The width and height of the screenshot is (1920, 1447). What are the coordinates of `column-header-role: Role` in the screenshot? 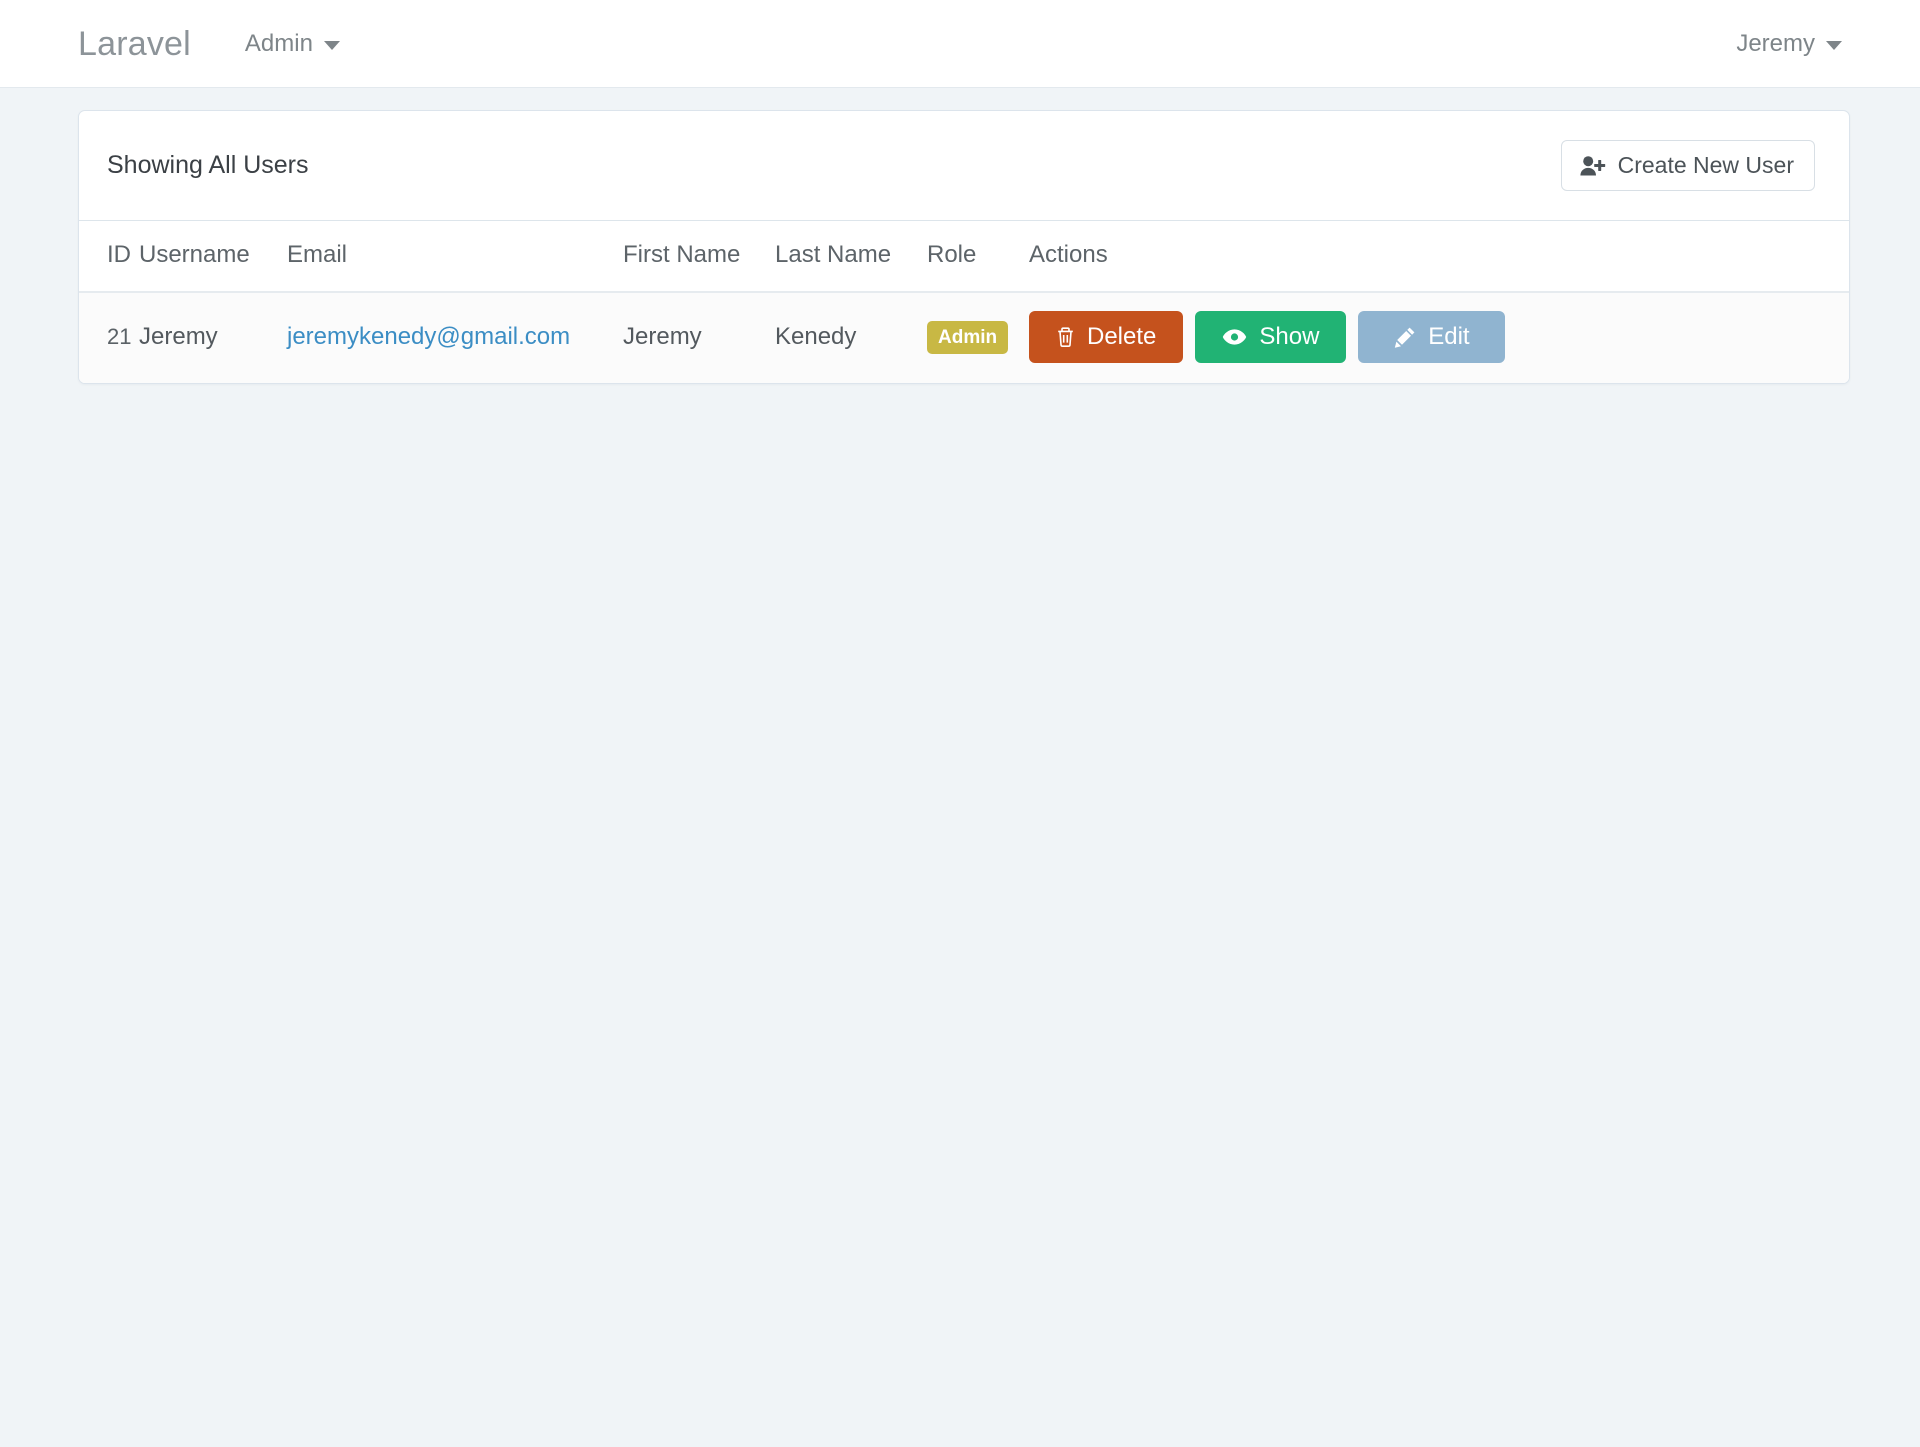 It's located at (978, 257).